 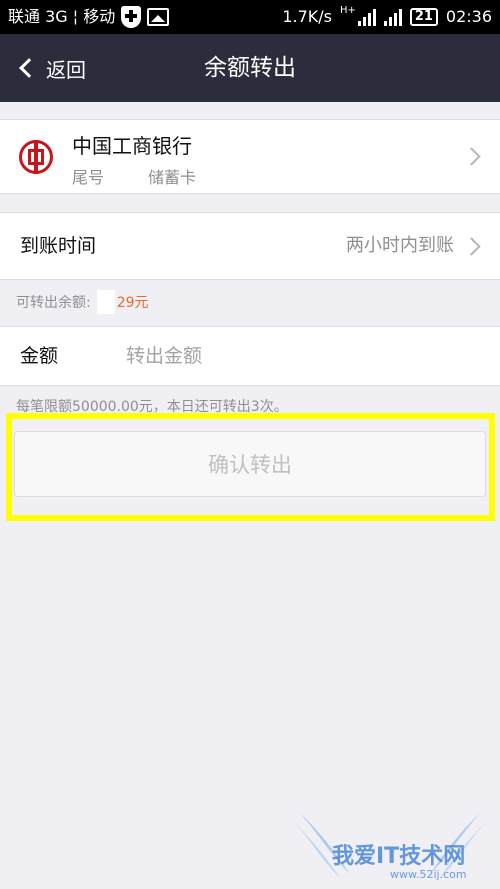 What do you see at coordinates (131, 17) in the screenshot?
I see `shield-icon` at bounding box center [131, 17].